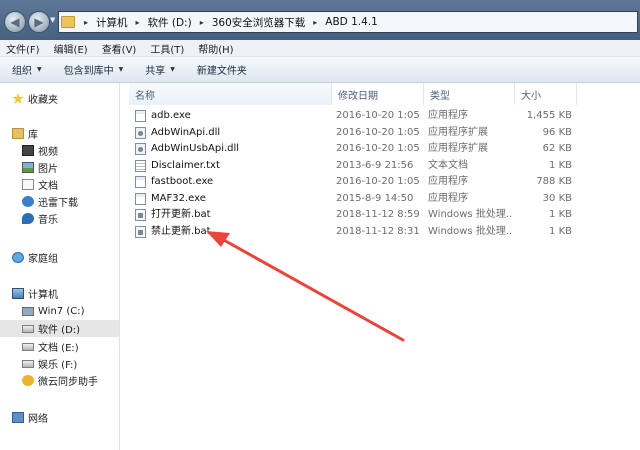 This screenshot has width=640, height=450. What do you see at coordinates (140, 182) in the screenshot?
I see `exe-file-icon` at bounding box center [140, 182].